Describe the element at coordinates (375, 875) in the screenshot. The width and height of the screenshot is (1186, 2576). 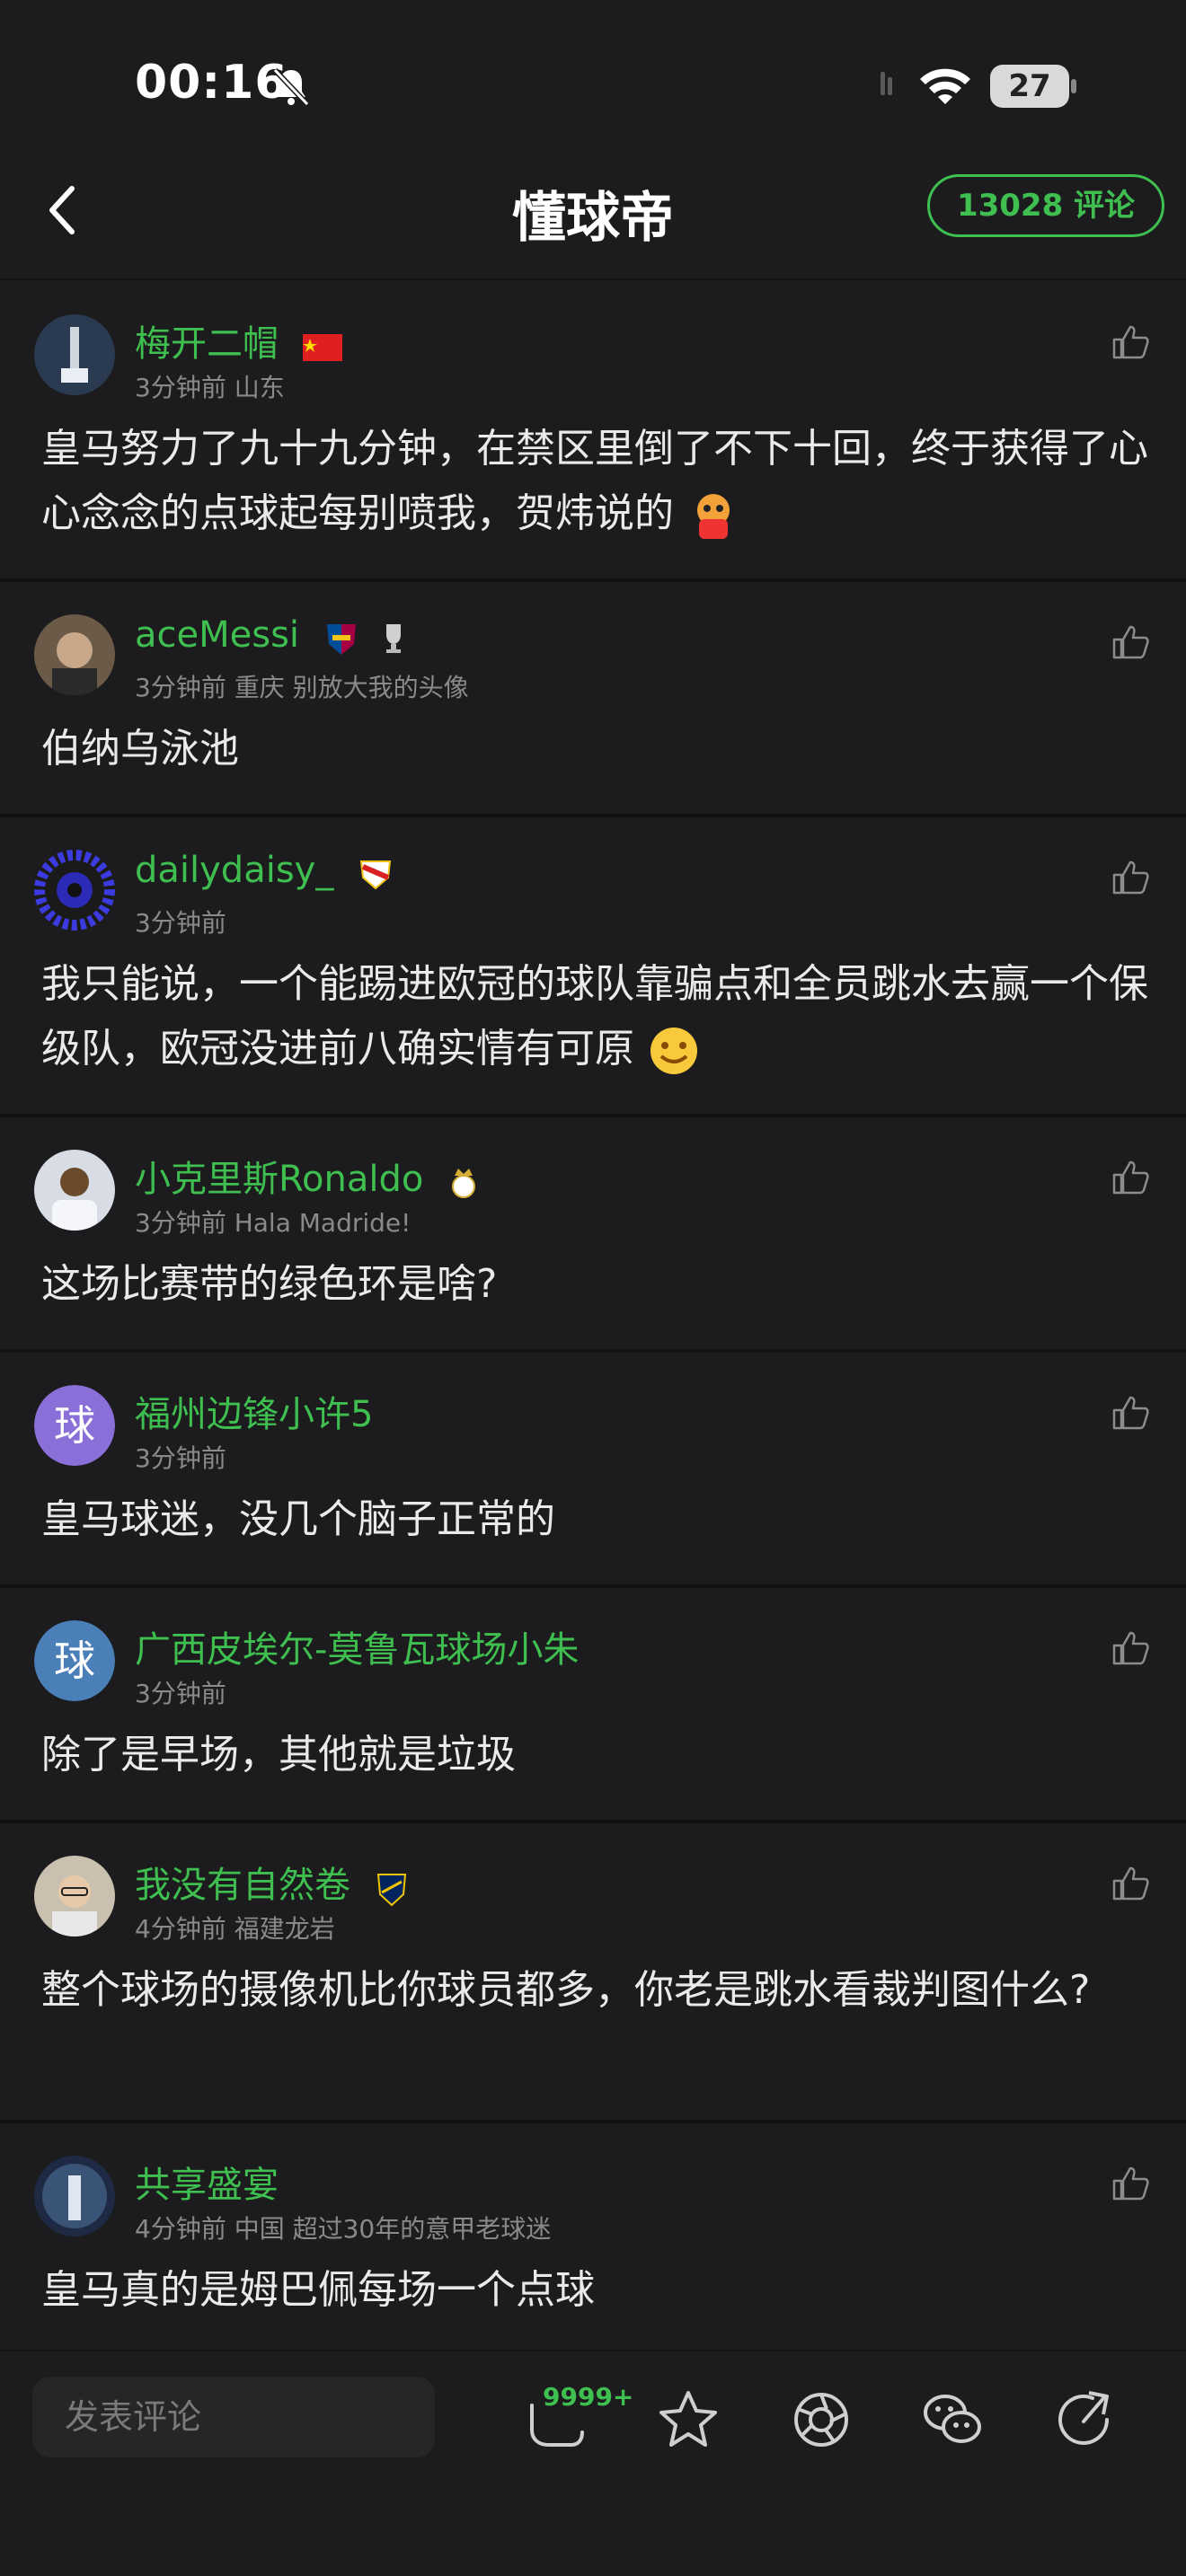
I see `rayo-vallecano-crest-icon` at that location.